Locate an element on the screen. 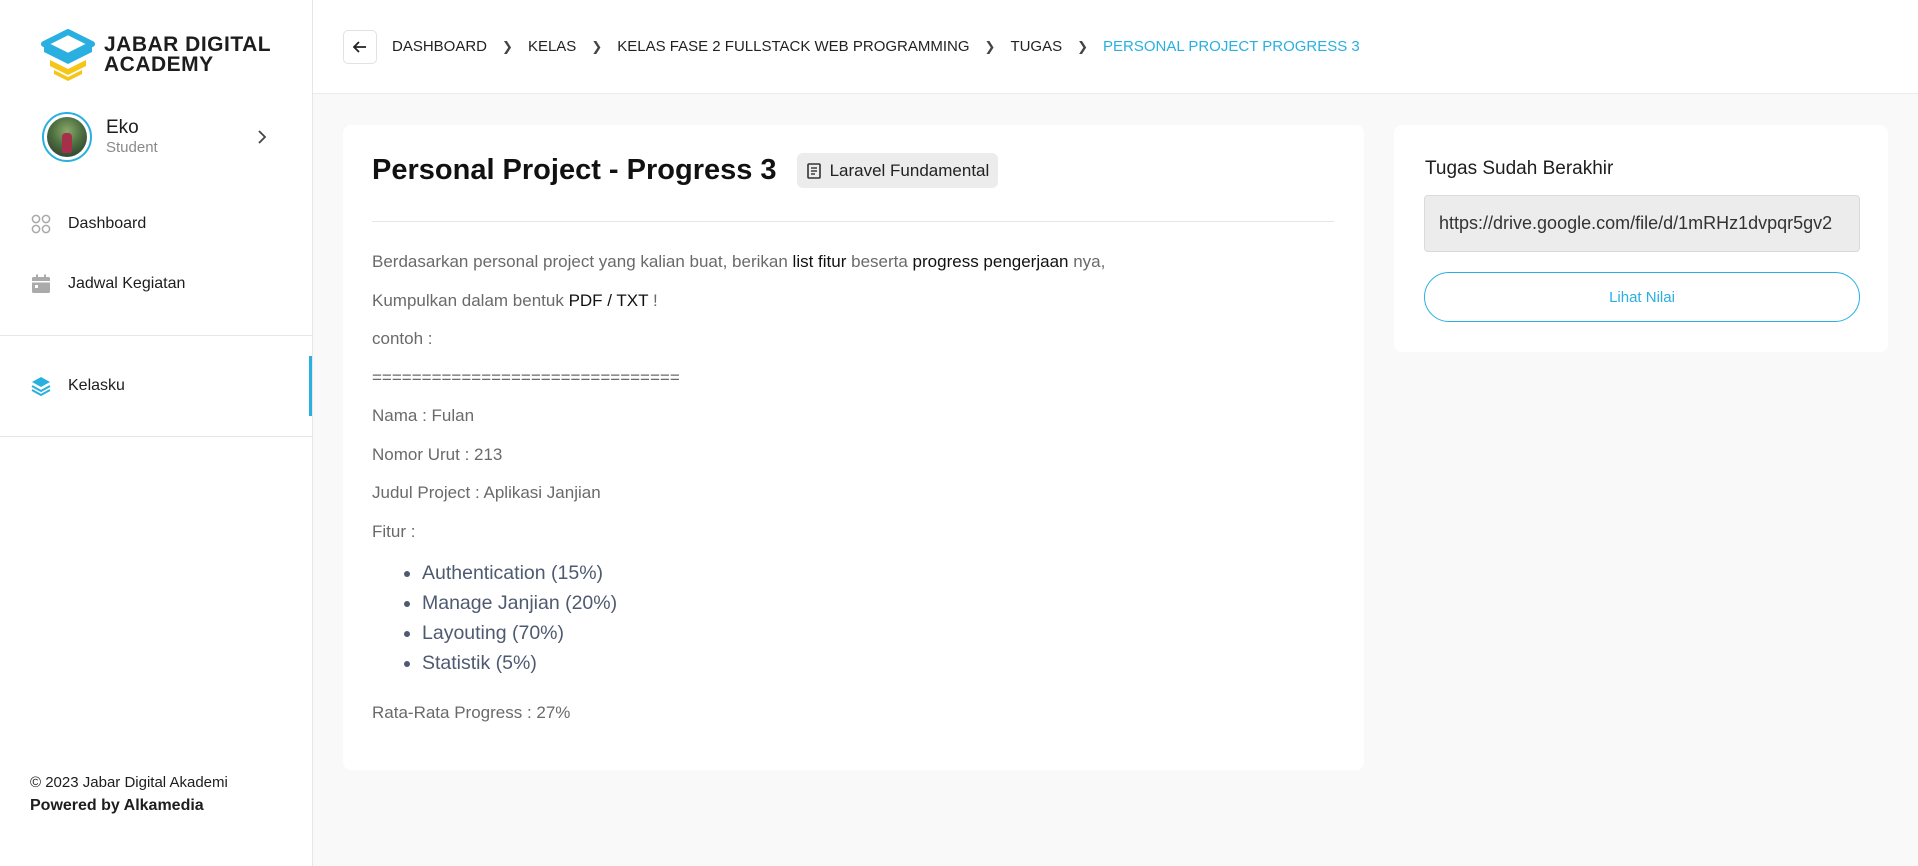  module-tag: Laravel Fundamental is located at coordinates (897, 170).